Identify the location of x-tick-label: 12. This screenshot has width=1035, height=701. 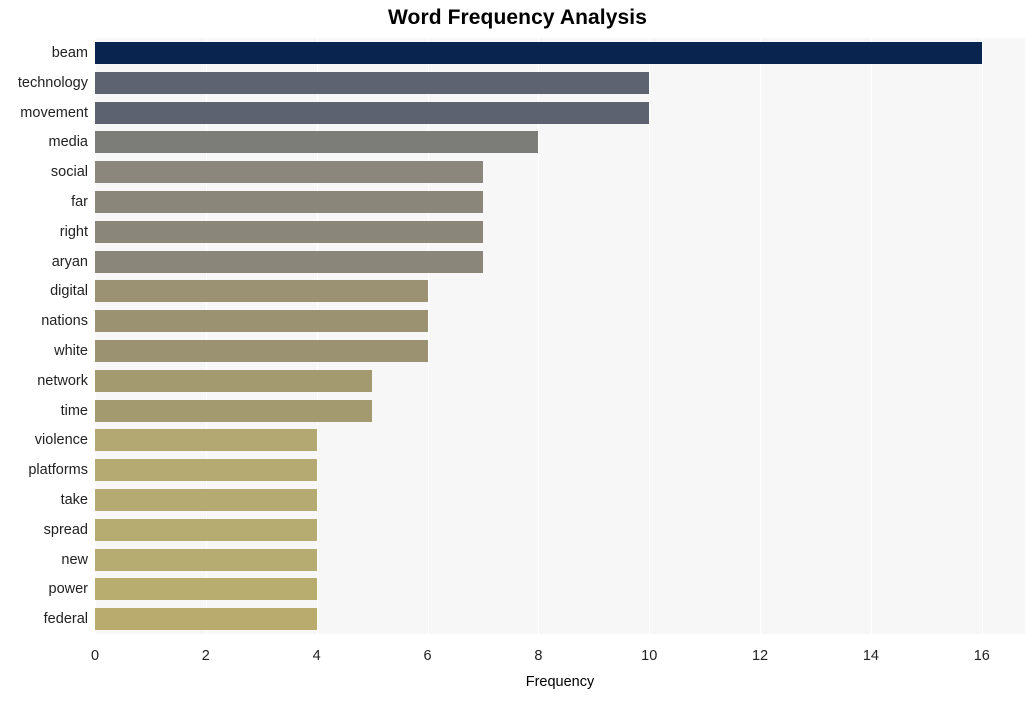
(760, 656).